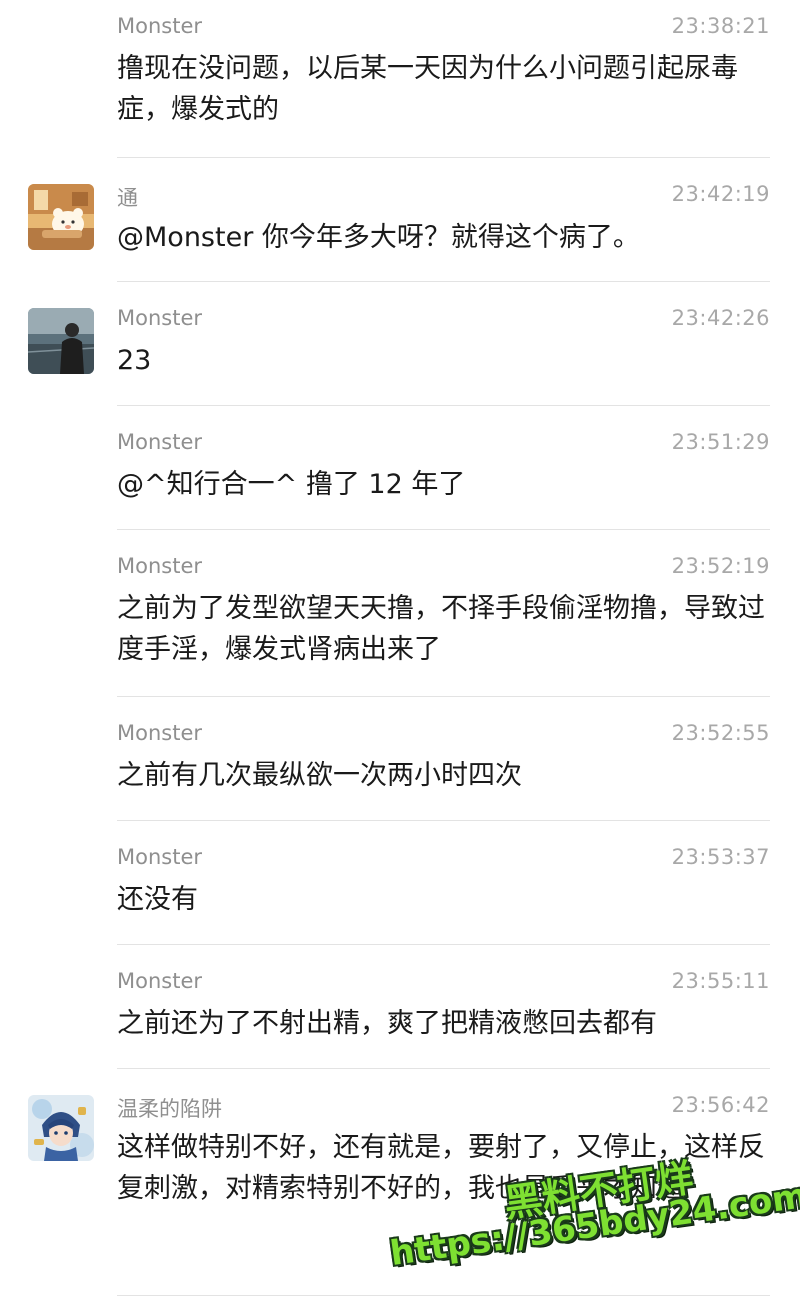 Image resolution: width=800 pixels, height=1303 pixels. Describe the element at coordinates (400, 759) in the screenshot. I see `chat-message: Monster 23:52:55 之前有几次最纵欲一次两小时四次` at that location.